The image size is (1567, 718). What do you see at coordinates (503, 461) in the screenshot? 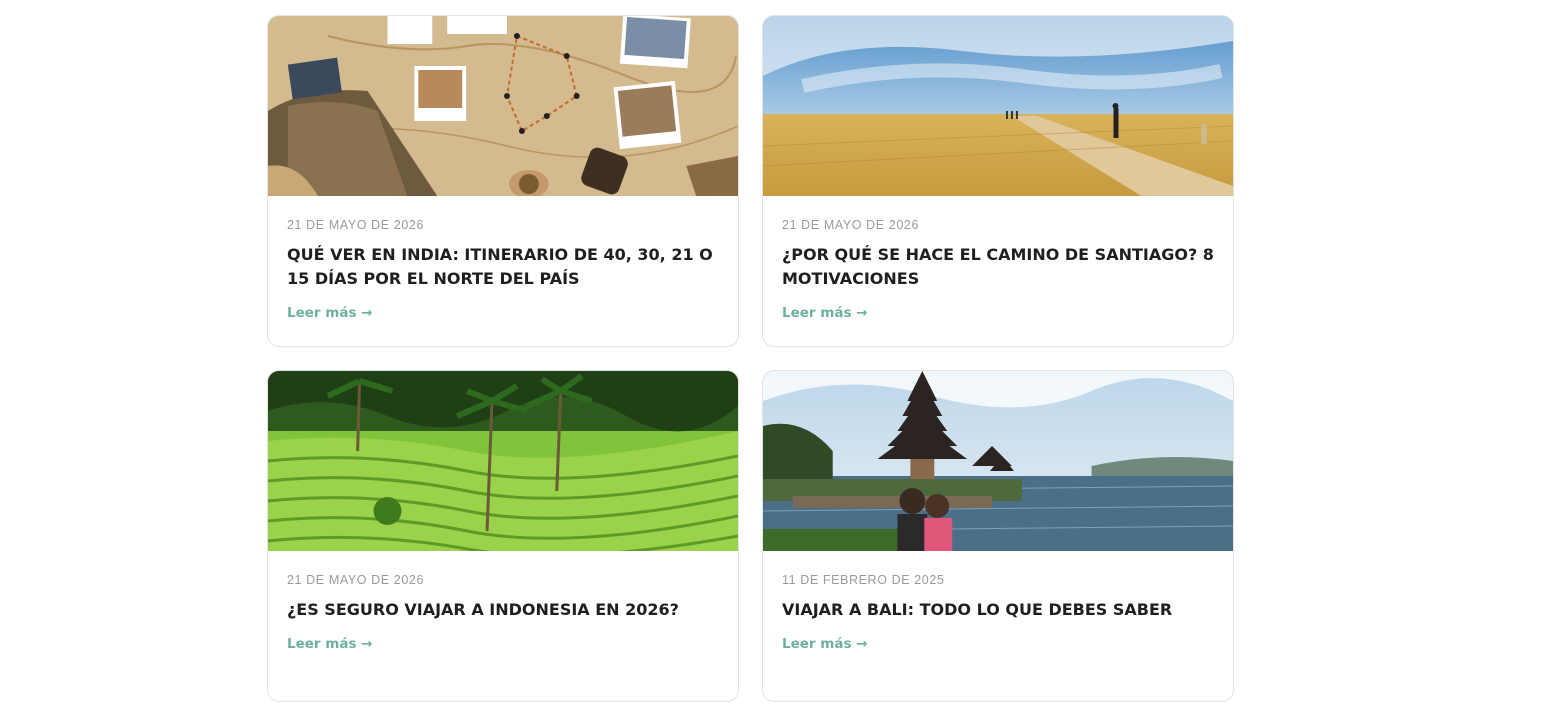
I see `post-image-rice-terraces` at bounding box center [503, 461].